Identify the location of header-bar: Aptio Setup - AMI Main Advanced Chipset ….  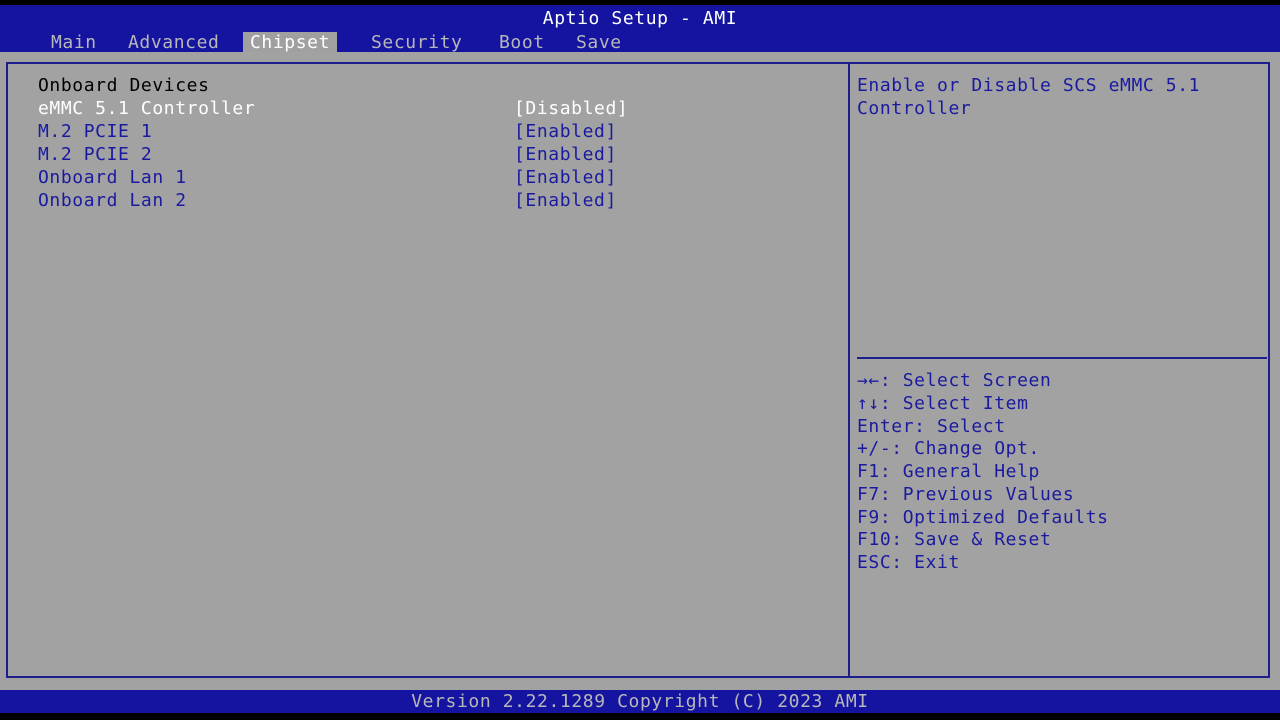
(640, 51).